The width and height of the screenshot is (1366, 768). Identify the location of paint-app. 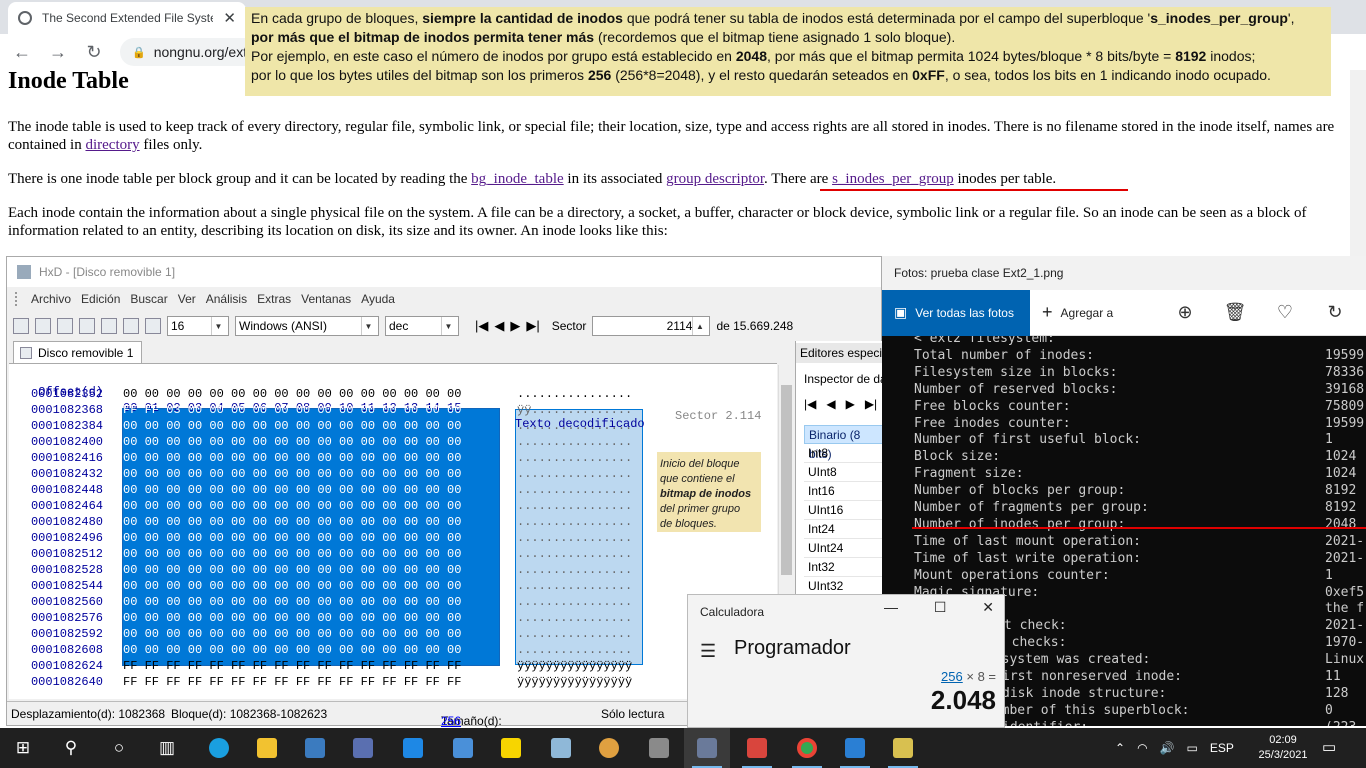
(609, 748).